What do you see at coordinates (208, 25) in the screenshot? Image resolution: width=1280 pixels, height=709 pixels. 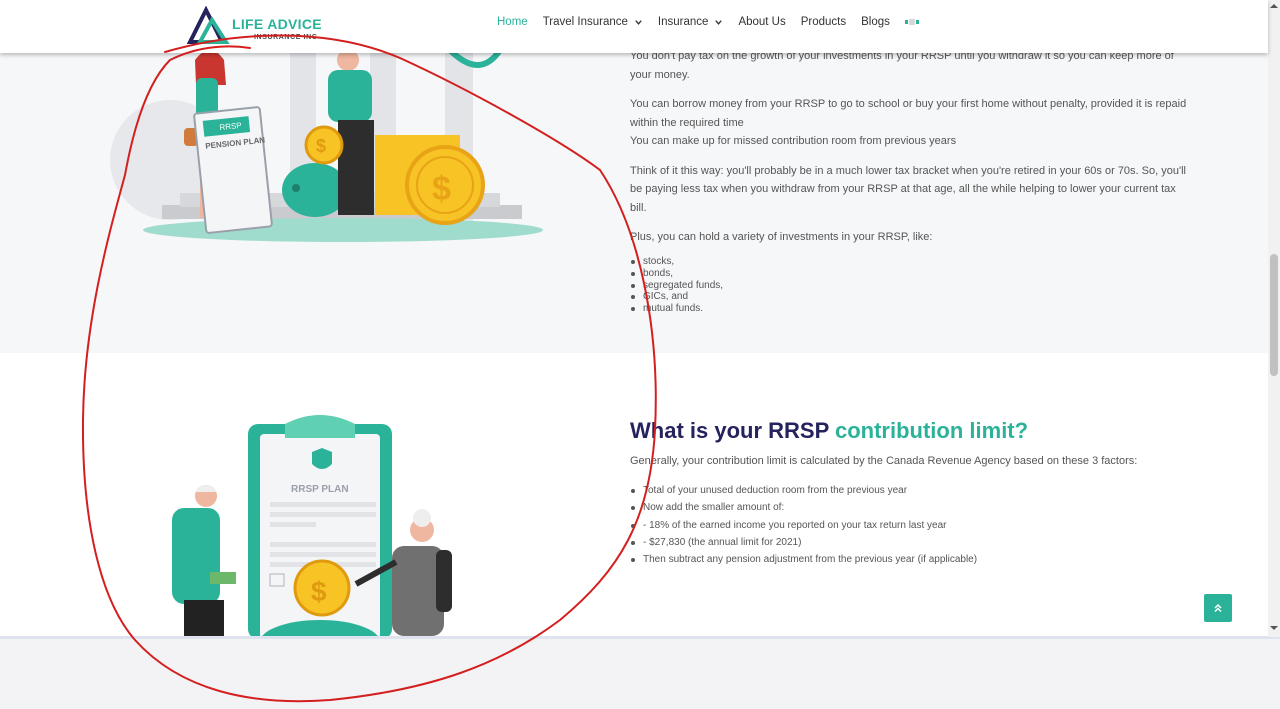 I see `logo-mountain-icon` at bounding box center [208, 25].